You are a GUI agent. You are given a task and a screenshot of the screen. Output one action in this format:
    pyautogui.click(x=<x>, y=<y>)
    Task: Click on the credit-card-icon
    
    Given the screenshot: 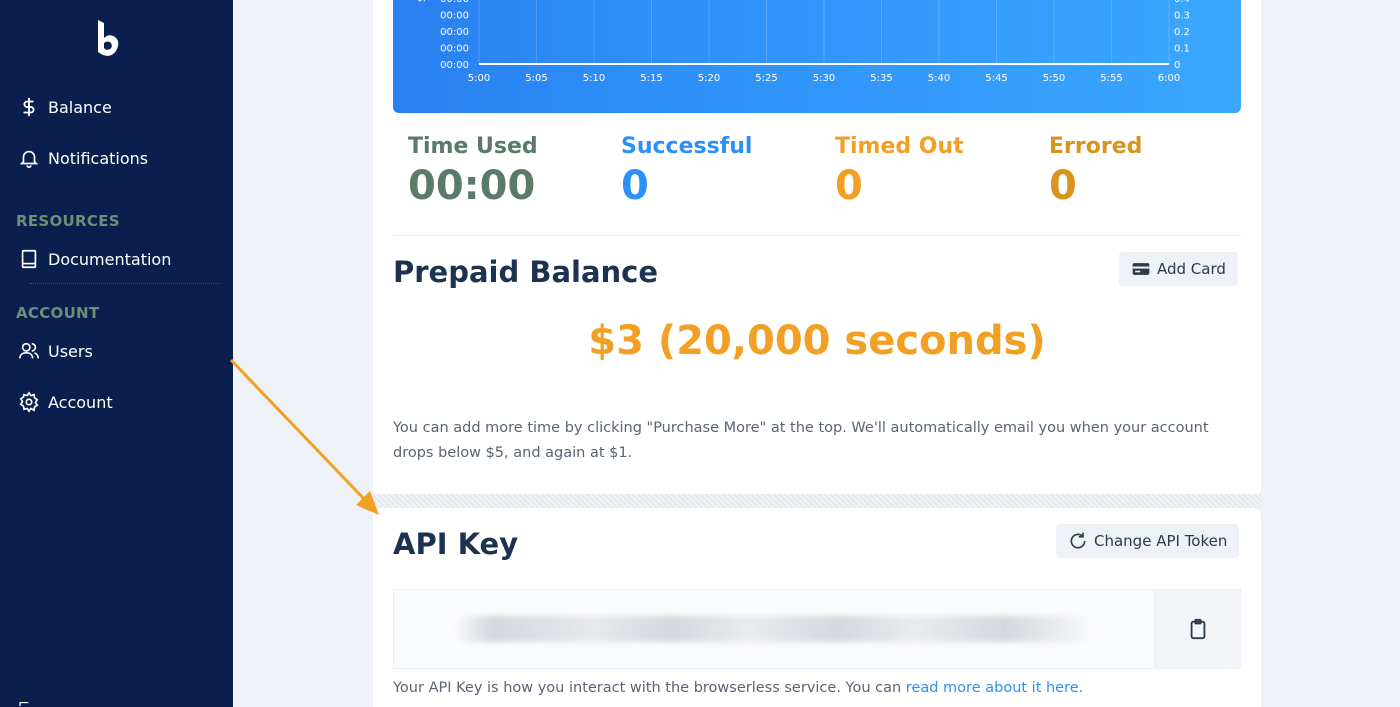 What is the action you would take?
    pyautogui.click(x=1141, y=269)
    